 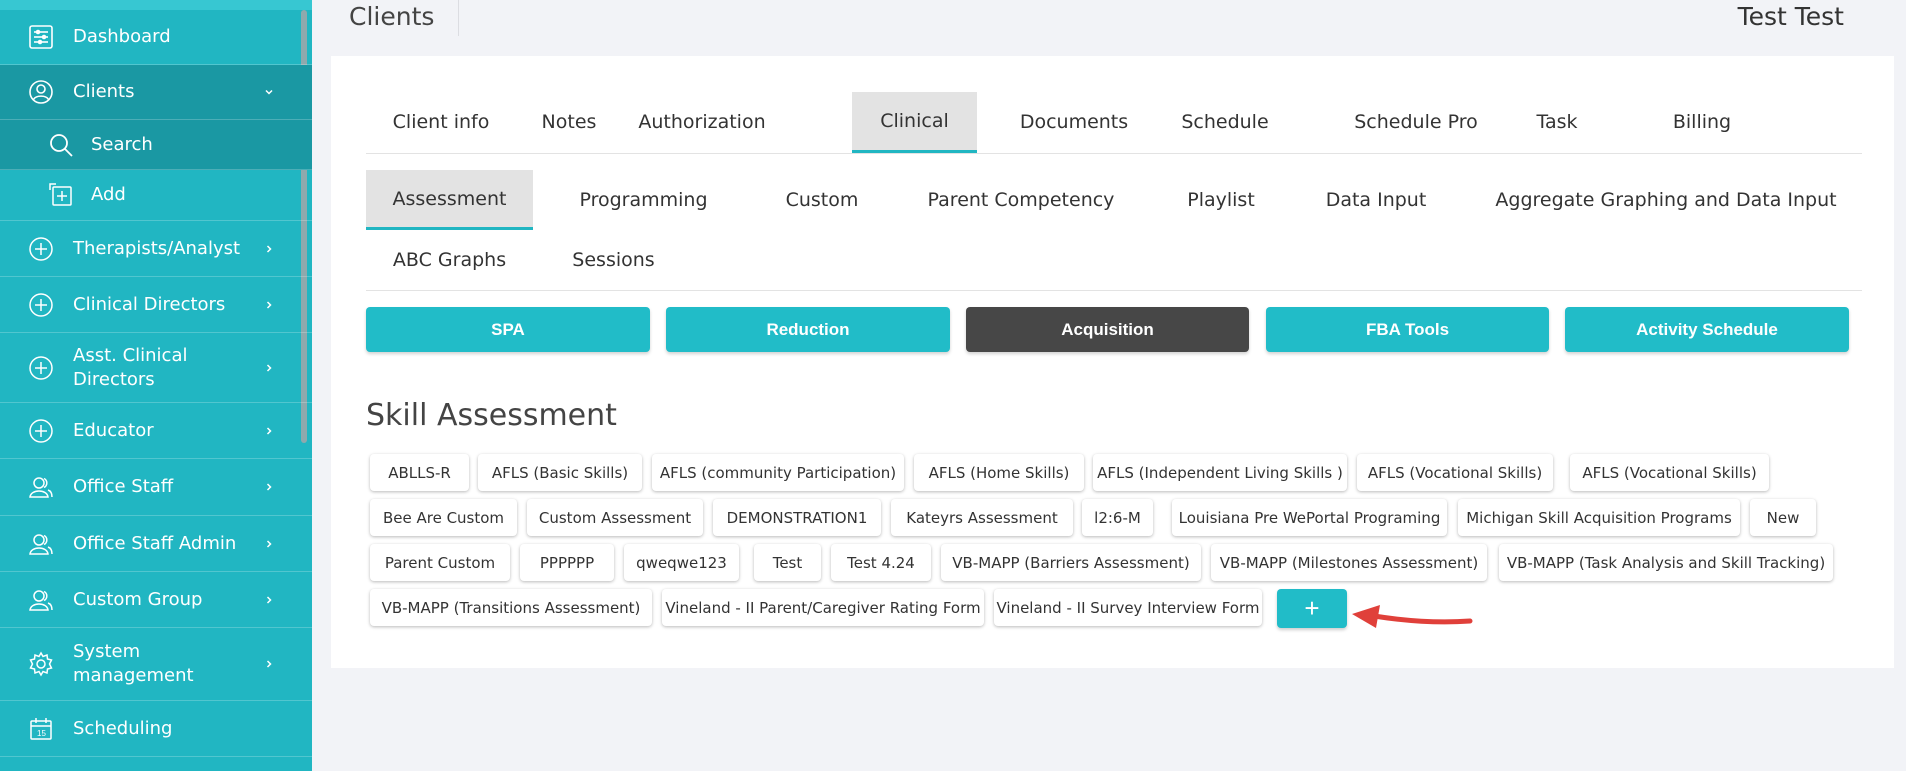 I want to click on sidebar-item-label: Therapists/Analyst, so click(x=157, y=248).